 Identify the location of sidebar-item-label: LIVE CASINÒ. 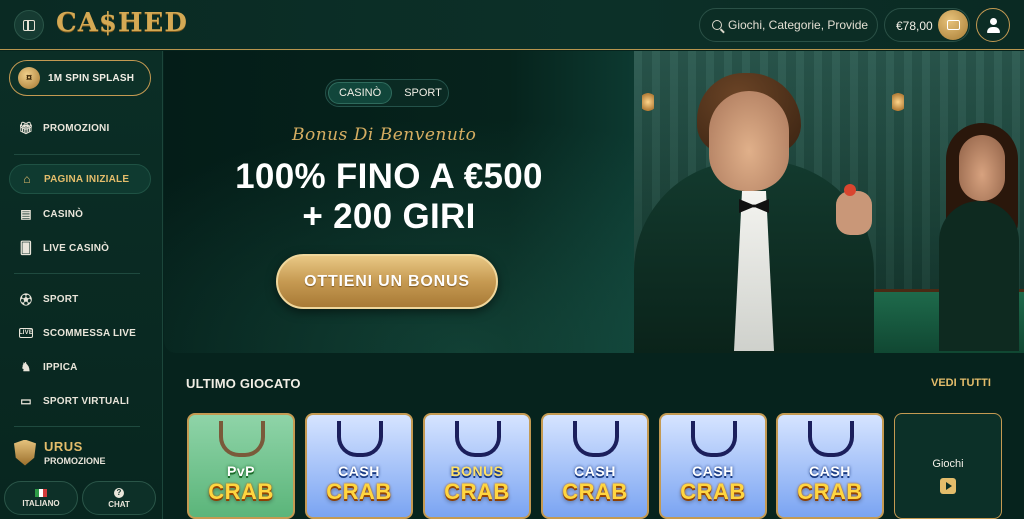
(76, 248).